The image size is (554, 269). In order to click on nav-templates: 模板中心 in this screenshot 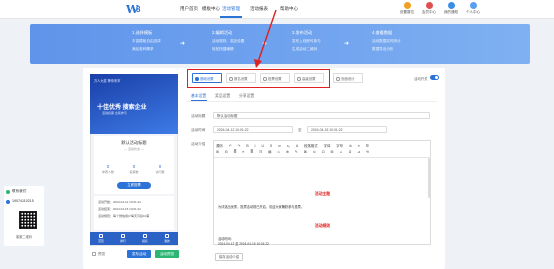, I will do `click(211, 9)`.